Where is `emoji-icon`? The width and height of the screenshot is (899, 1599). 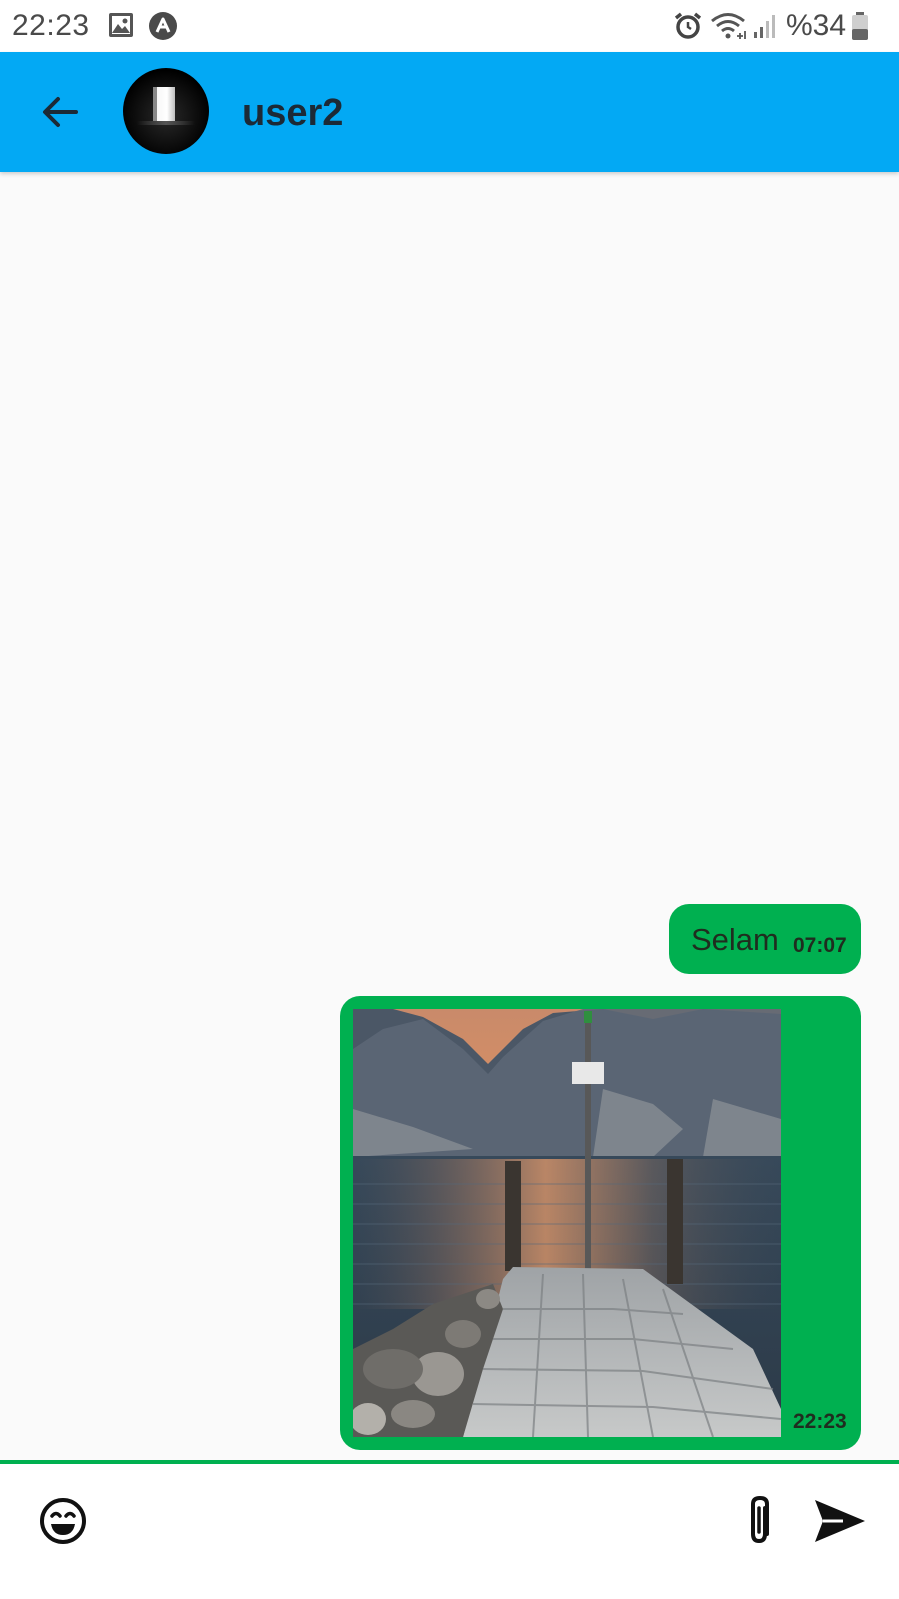
emoji-icon is located at coordinates (63, 1521).